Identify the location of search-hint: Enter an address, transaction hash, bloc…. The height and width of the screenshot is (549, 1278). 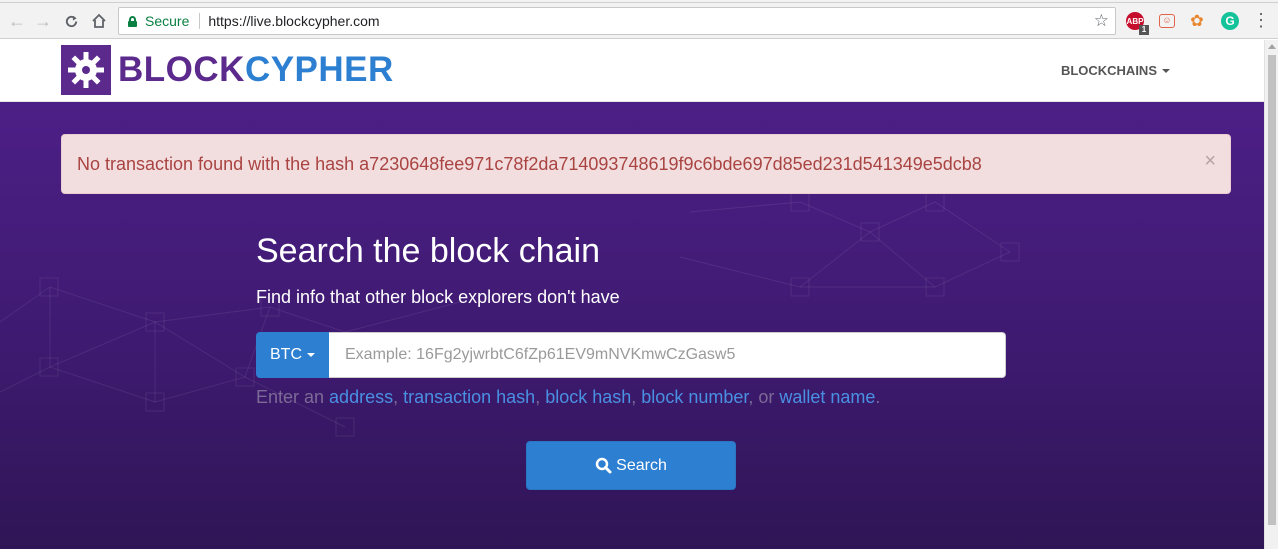
(568, 397).